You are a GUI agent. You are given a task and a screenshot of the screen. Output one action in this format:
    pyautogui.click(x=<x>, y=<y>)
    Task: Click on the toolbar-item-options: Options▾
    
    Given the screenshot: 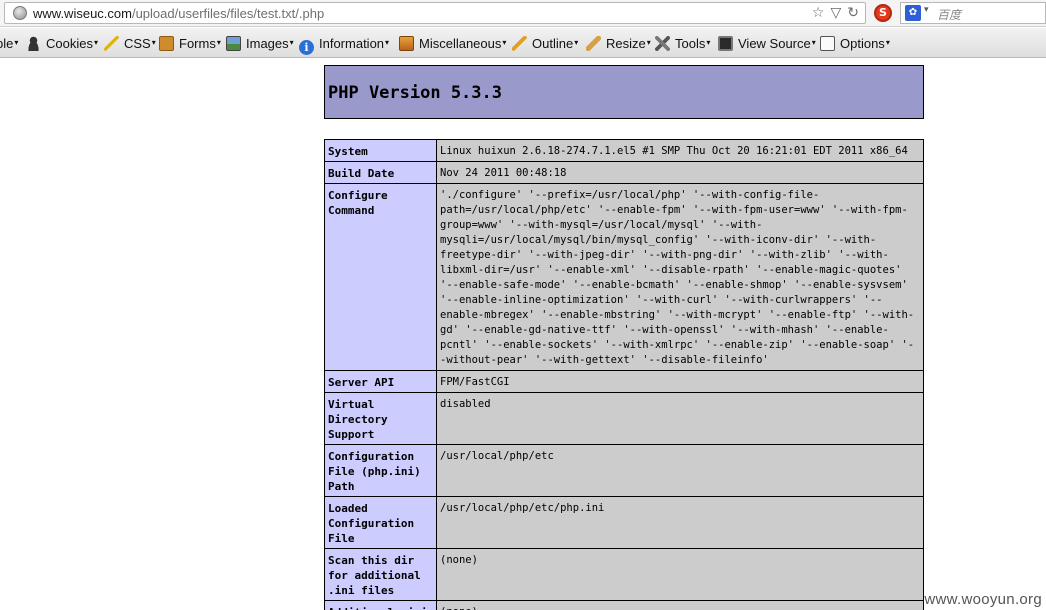 What is the action you would take?
    pyautogui.click(x=855, y=43)
    